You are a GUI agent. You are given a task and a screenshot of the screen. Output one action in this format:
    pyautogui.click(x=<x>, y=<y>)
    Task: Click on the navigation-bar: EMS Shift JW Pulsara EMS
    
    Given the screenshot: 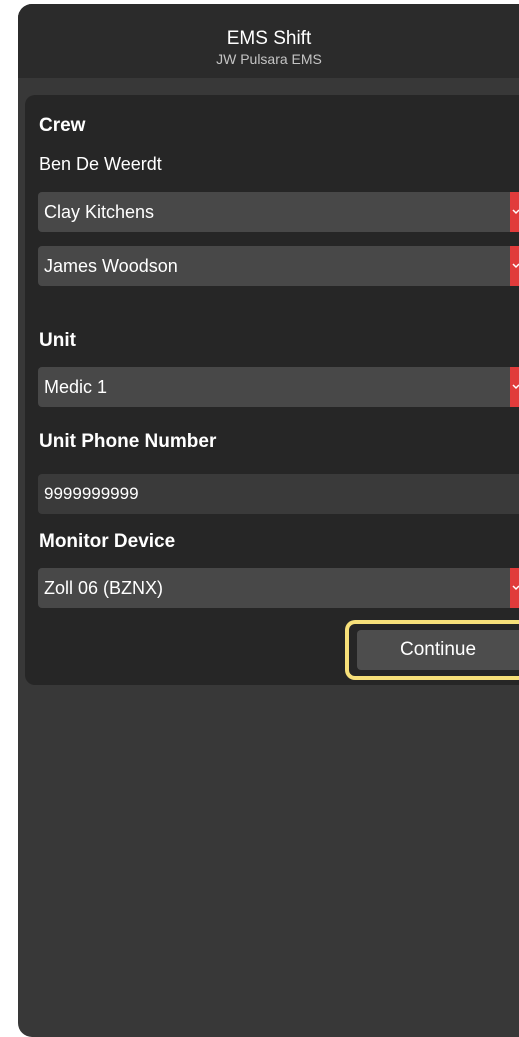 What is the action you would take?
    pyautogui.click(x=268, y=41)
    